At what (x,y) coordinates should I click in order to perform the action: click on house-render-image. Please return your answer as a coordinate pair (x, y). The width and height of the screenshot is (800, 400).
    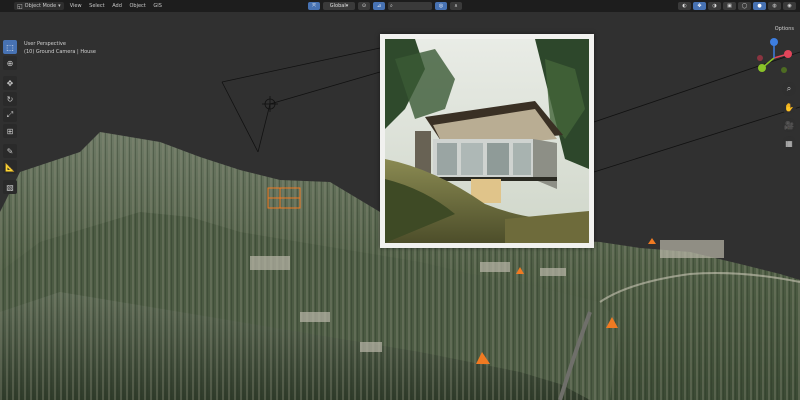
    Looking at the image, I should click on (487, 141).